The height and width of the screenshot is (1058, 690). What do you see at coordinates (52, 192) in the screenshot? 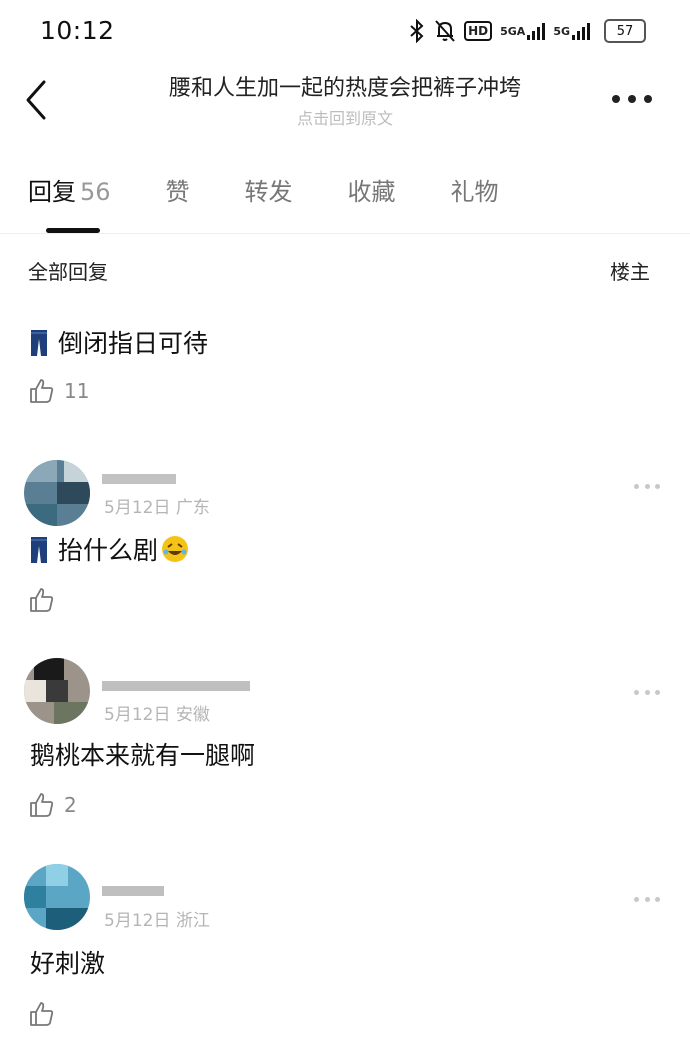
I see `tab-replies-label: 回复` at bounding box center [52, 192].